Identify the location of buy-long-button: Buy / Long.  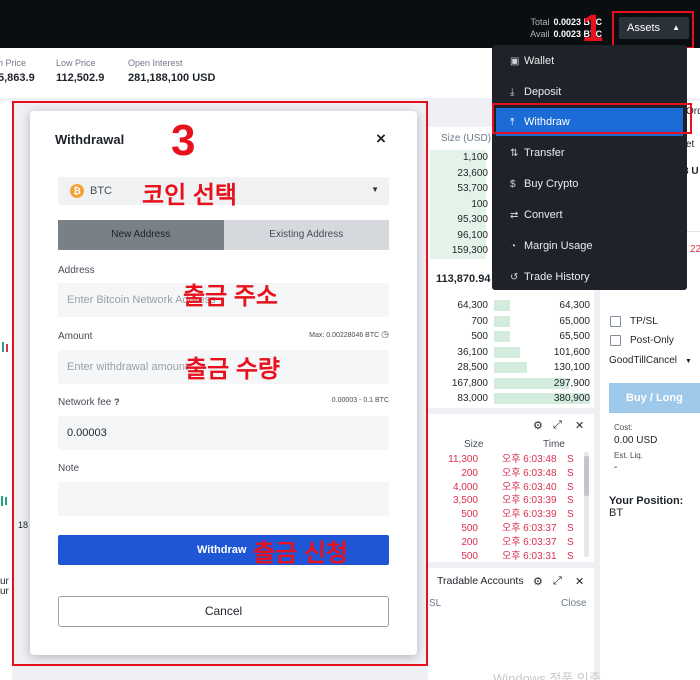
(654, 398).